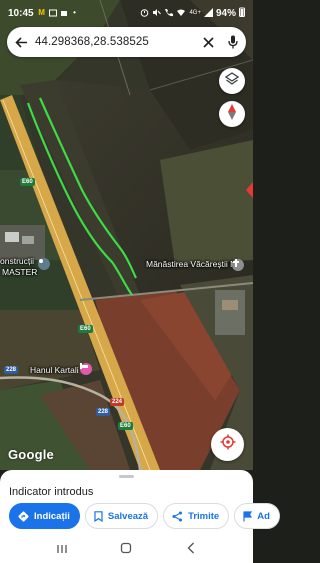 The height and width of the screenshot is (563, 320). I want to click on my-location-button, so click(227, 444).